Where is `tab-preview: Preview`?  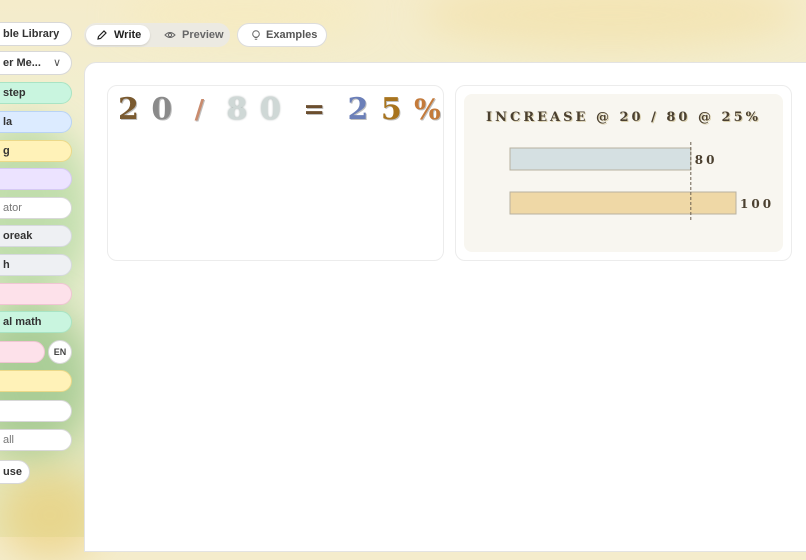 tab-preview: Preview is located at coordinates (191, 35).